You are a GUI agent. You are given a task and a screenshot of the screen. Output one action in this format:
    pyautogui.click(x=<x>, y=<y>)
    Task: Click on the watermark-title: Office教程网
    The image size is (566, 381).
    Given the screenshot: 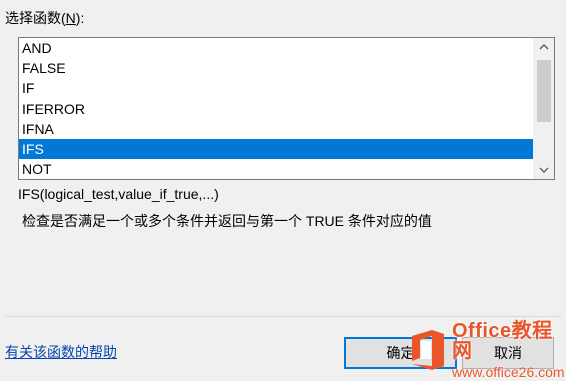 What is the action you would take?
    pyautogui.click(x=502, y=341)
    